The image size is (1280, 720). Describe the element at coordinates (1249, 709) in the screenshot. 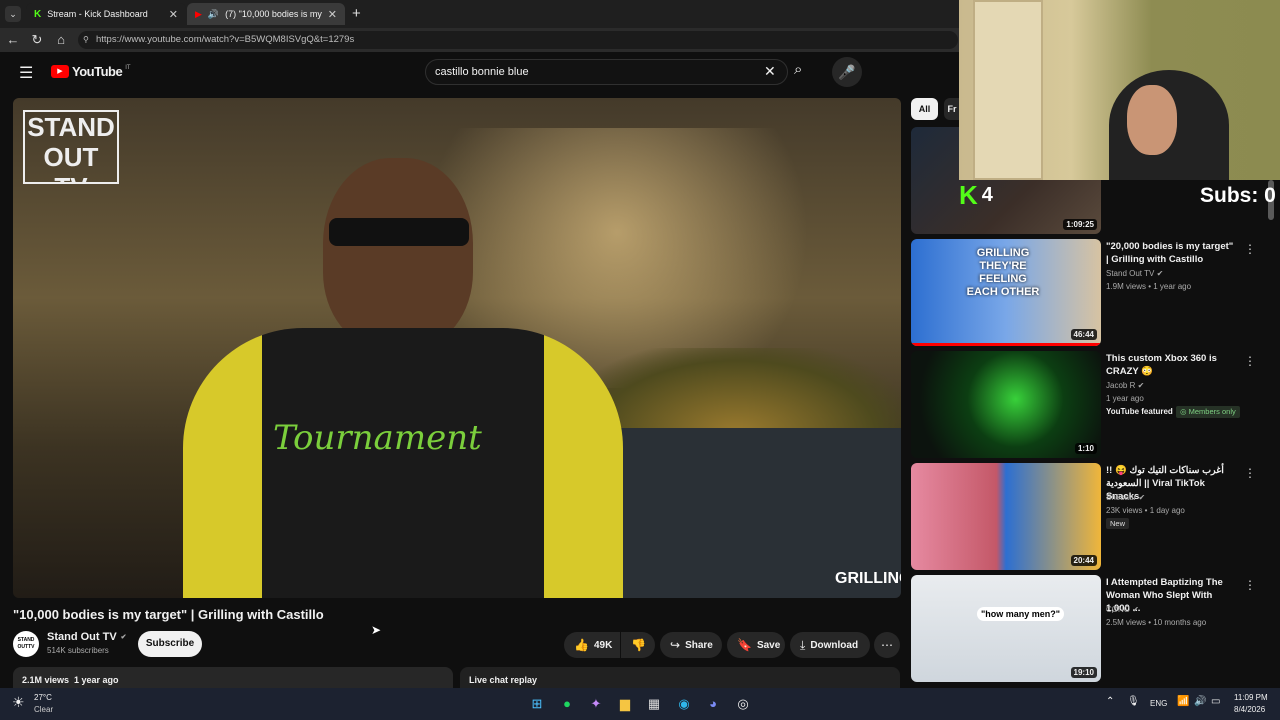

I see `clock-date: 8/4/2026` at that location.